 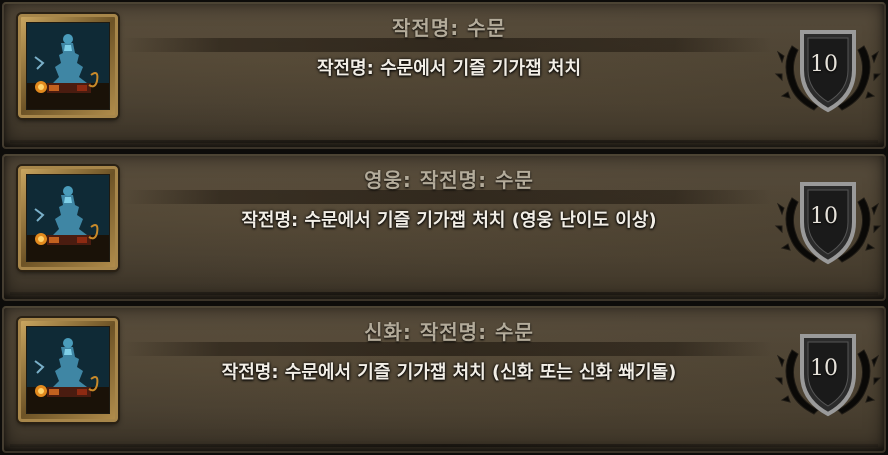 What do you see at coordinates (449, 332) in the screenshot?
I see `achievement-title: 신화: 작전명: 수문` at bounding box center [449, 332].